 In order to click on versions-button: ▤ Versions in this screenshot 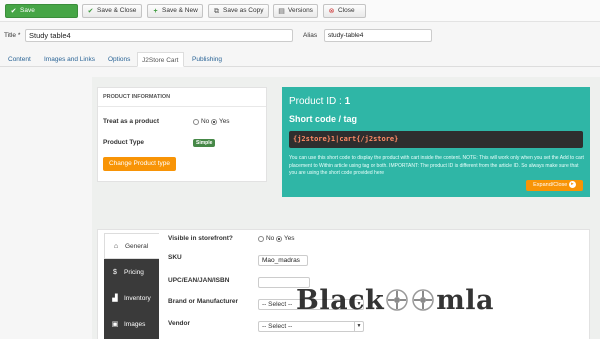, I will do `click(295, 11)`.